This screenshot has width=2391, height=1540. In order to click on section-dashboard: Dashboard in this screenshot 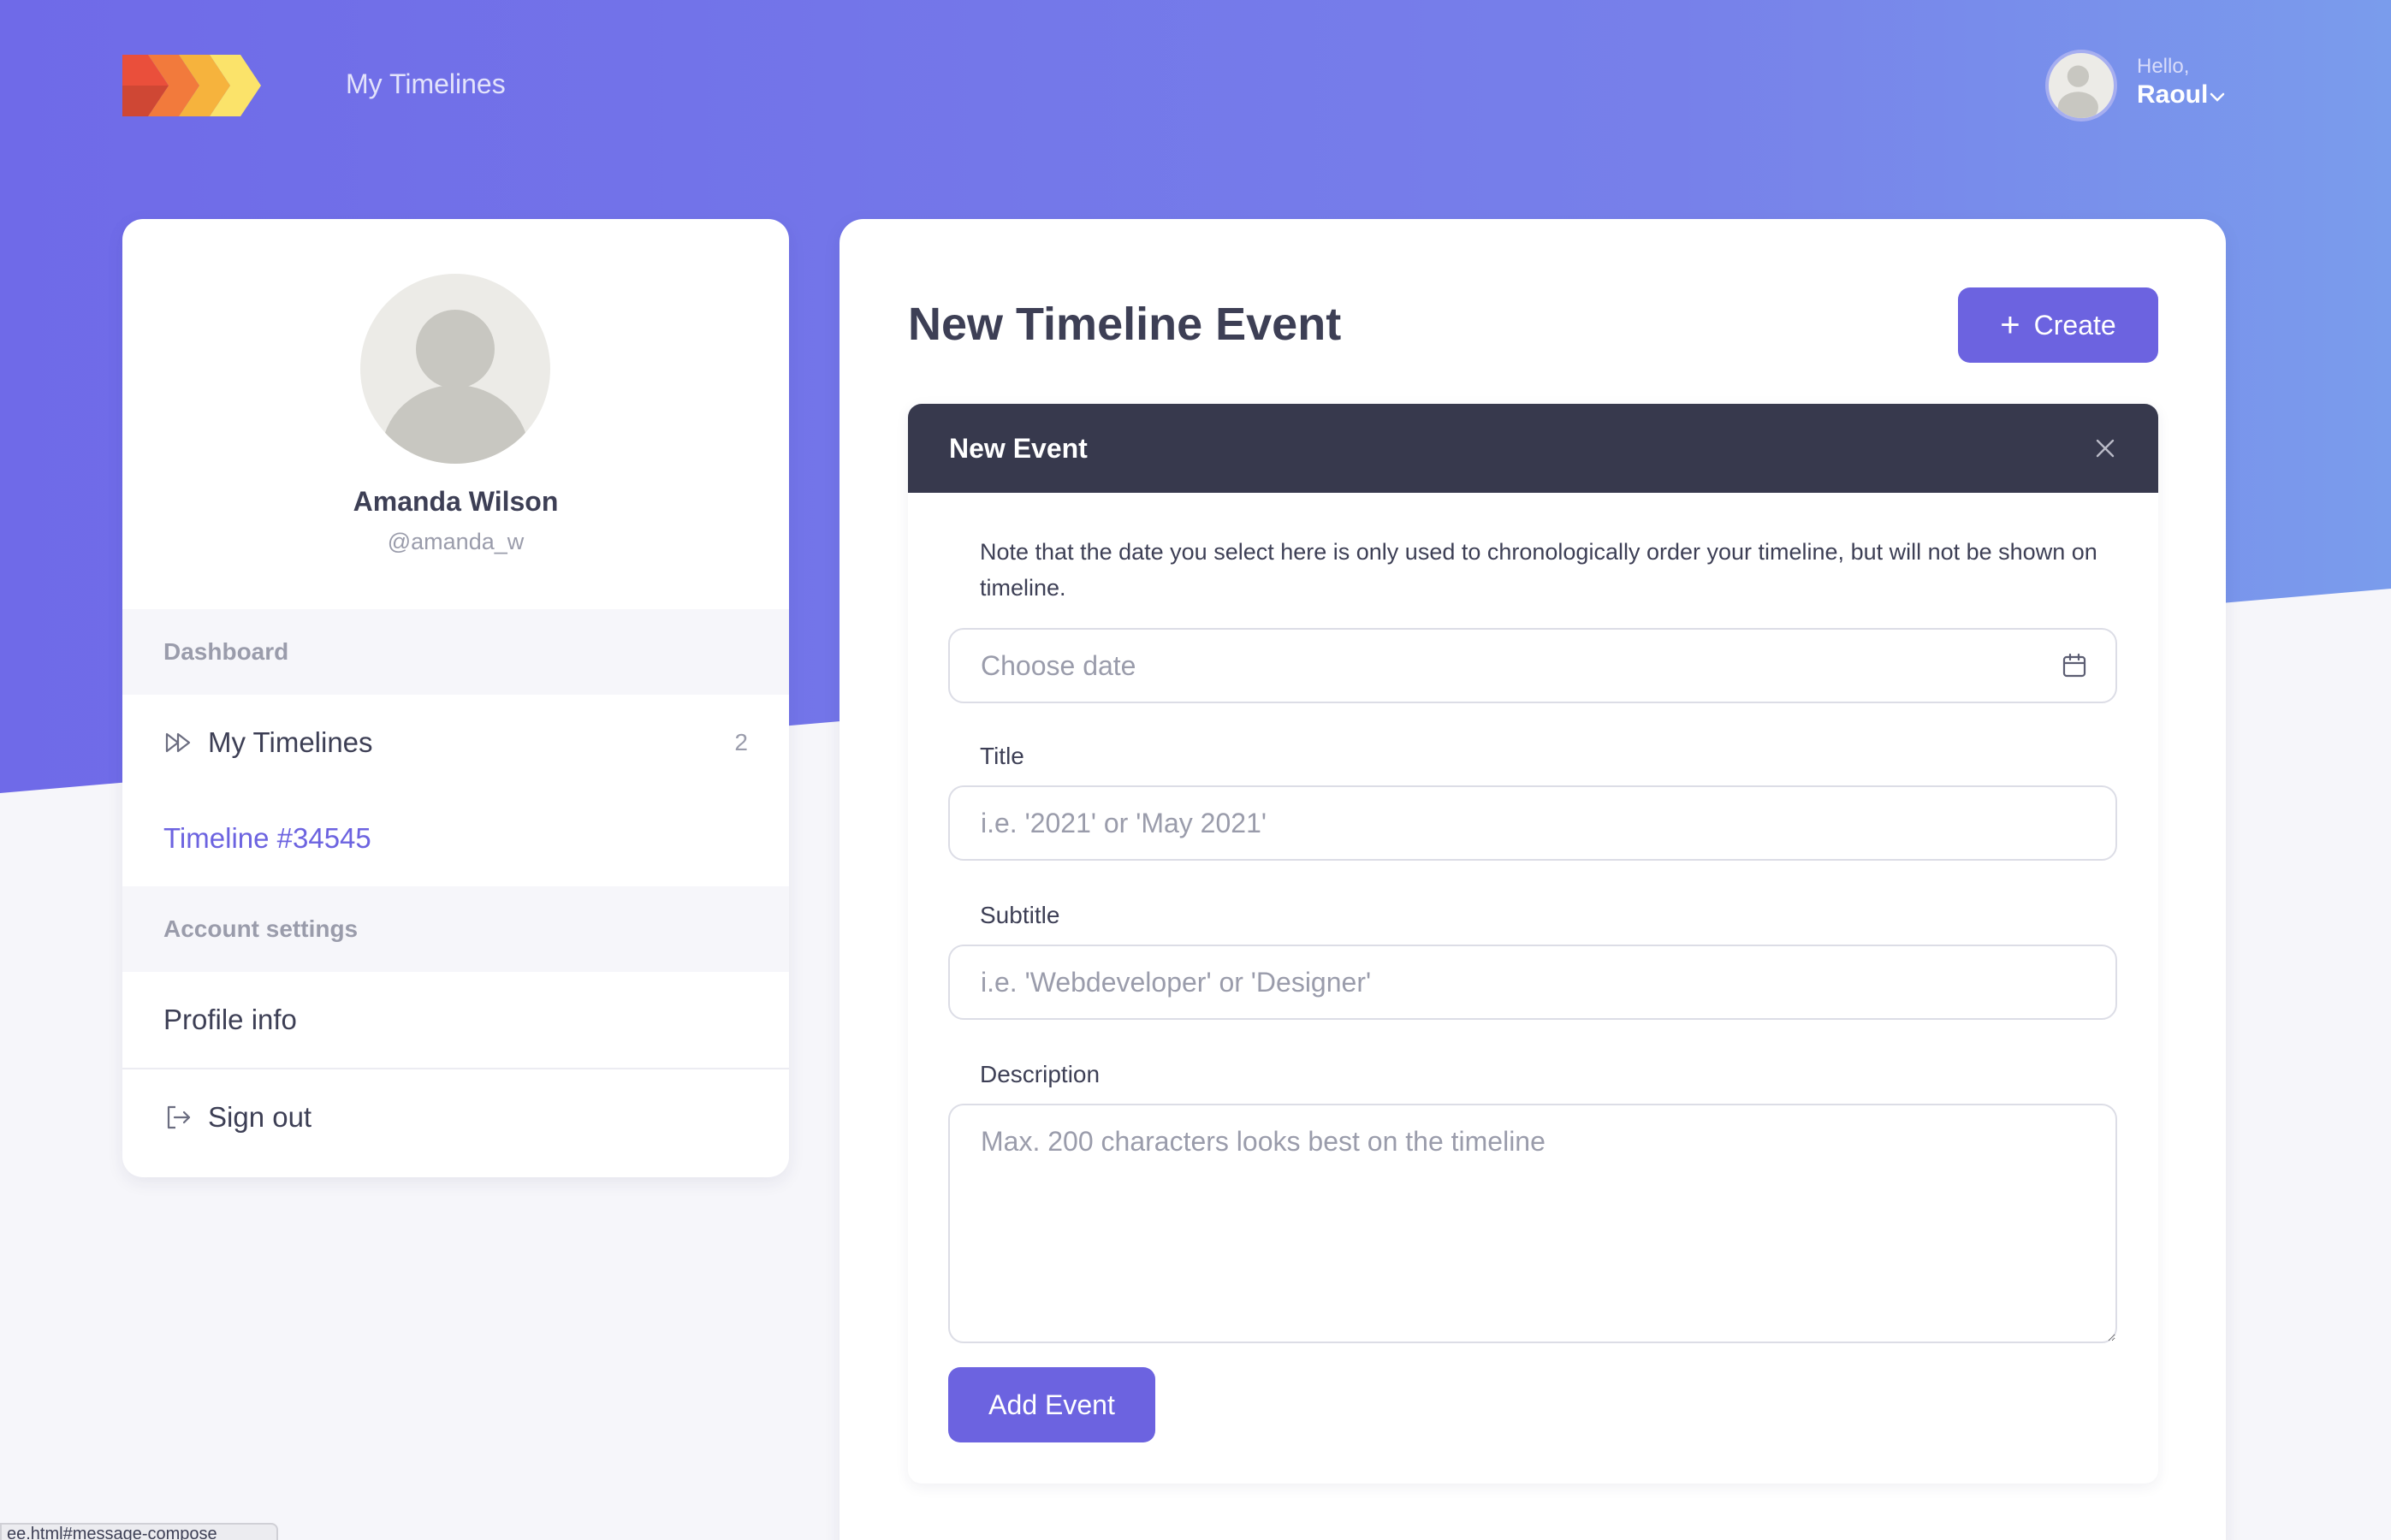, I will do `click(455, 652)`.